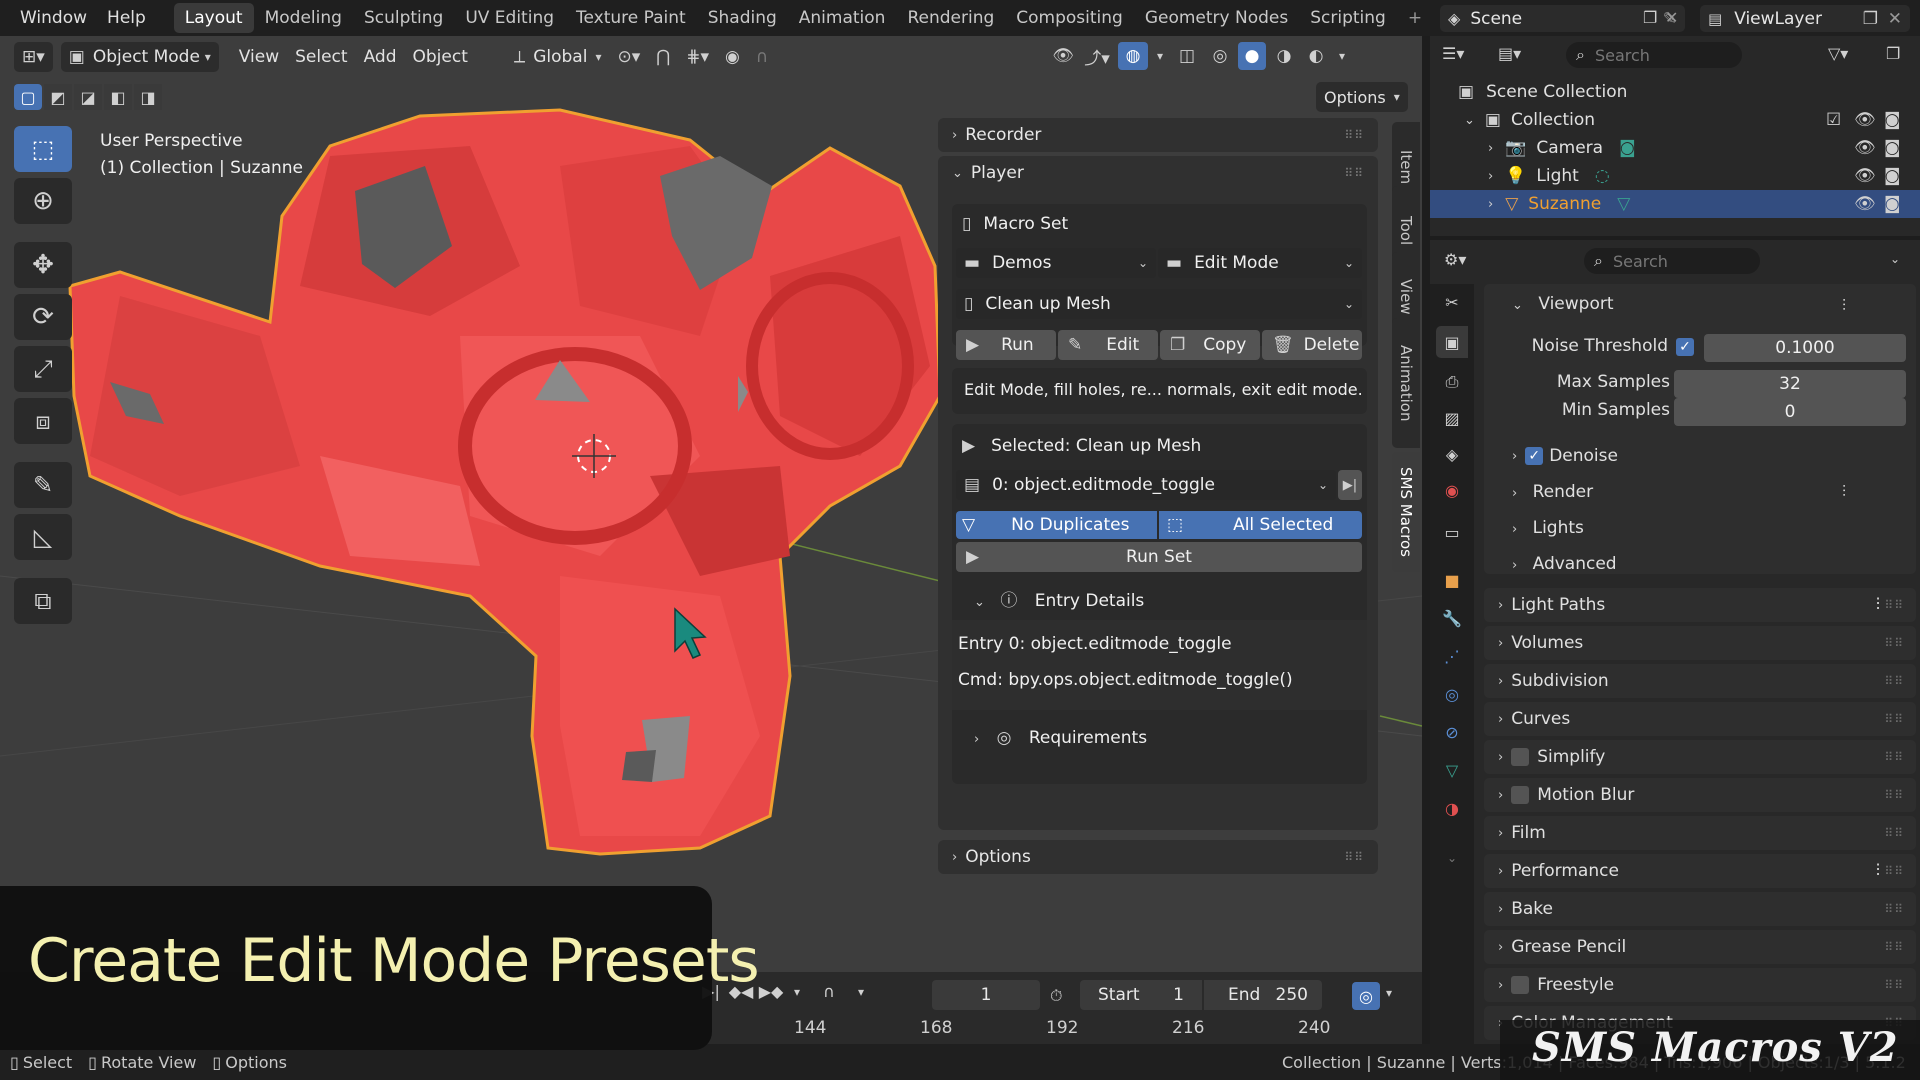  Describe the element at coordinates (986, 995) in the screenshot. I see `current-frame-field: 1` at that location.